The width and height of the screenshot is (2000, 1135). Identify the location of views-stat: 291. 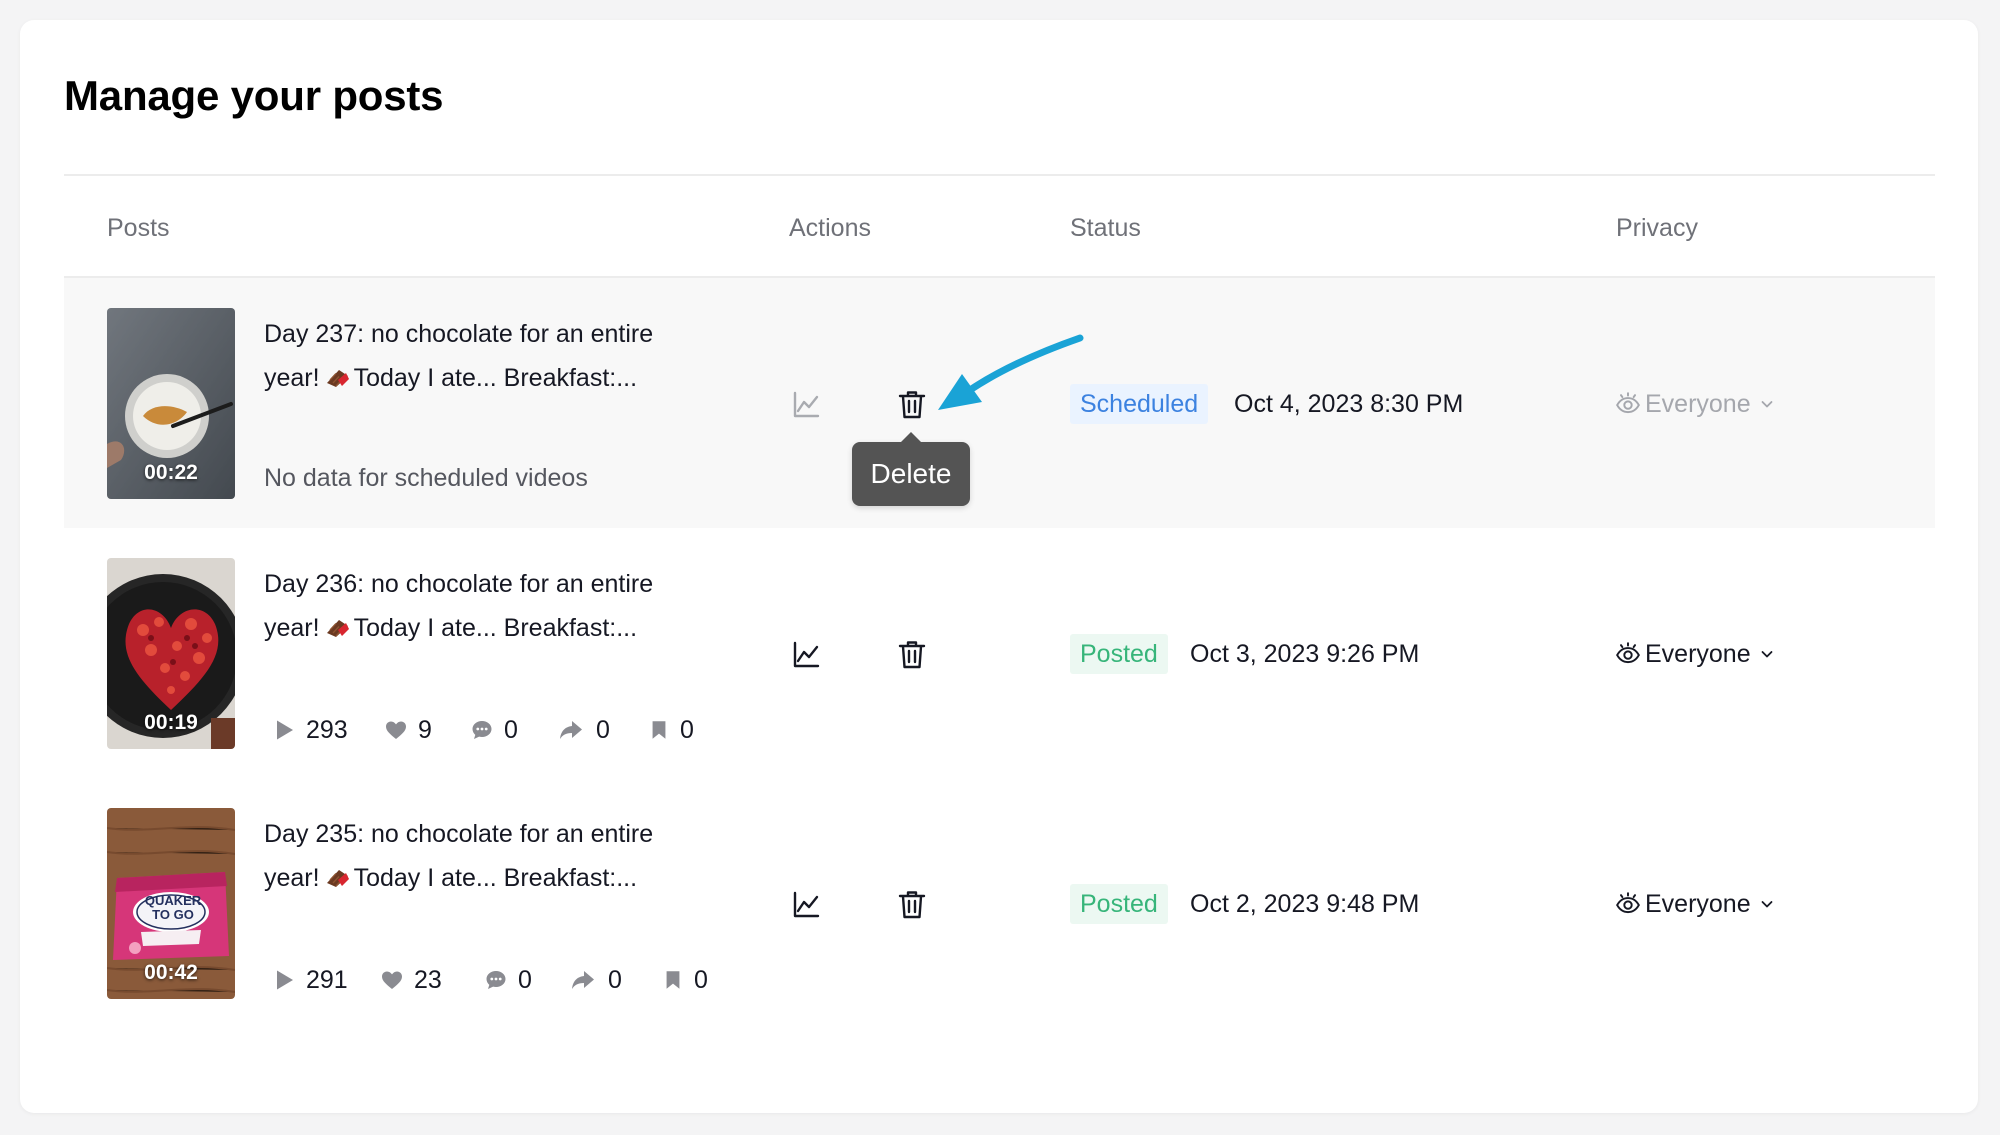
(310, 980).